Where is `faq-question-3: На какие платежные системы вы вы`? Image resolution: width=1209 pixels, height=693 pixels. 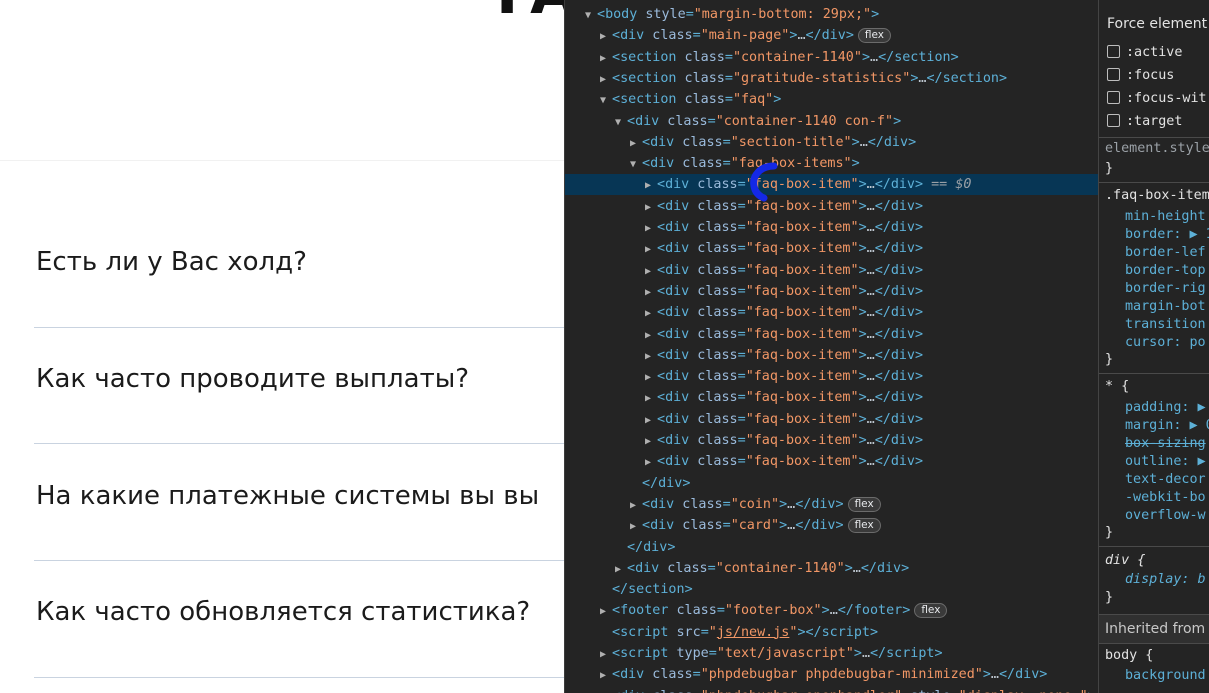 faq-question-3: На какие платежные системы вы вы is located at coordinates (301, 496).